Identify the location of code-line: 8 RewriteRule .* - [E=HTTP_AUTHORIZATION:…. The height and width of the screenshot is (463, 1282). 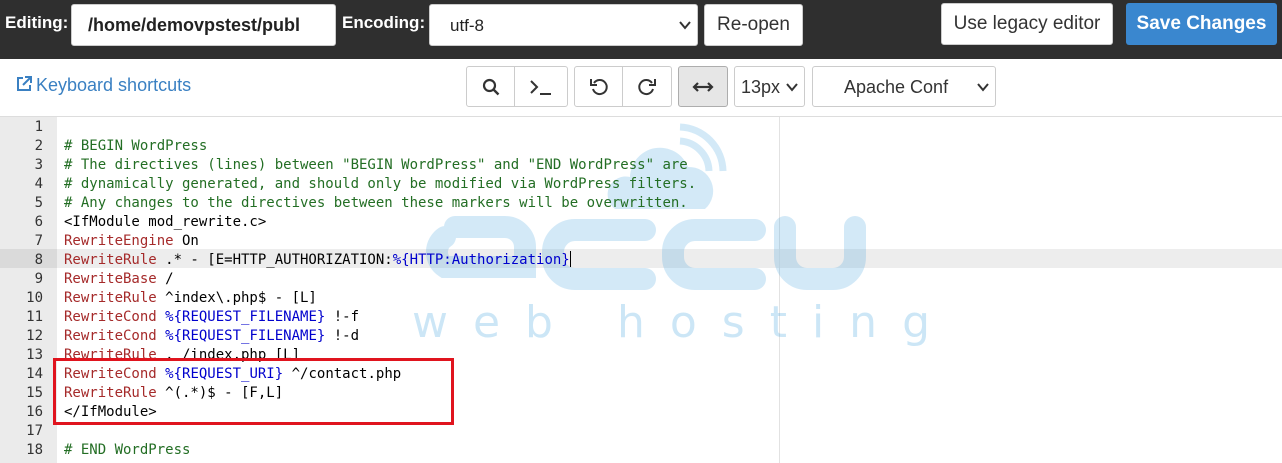
(390, 260).